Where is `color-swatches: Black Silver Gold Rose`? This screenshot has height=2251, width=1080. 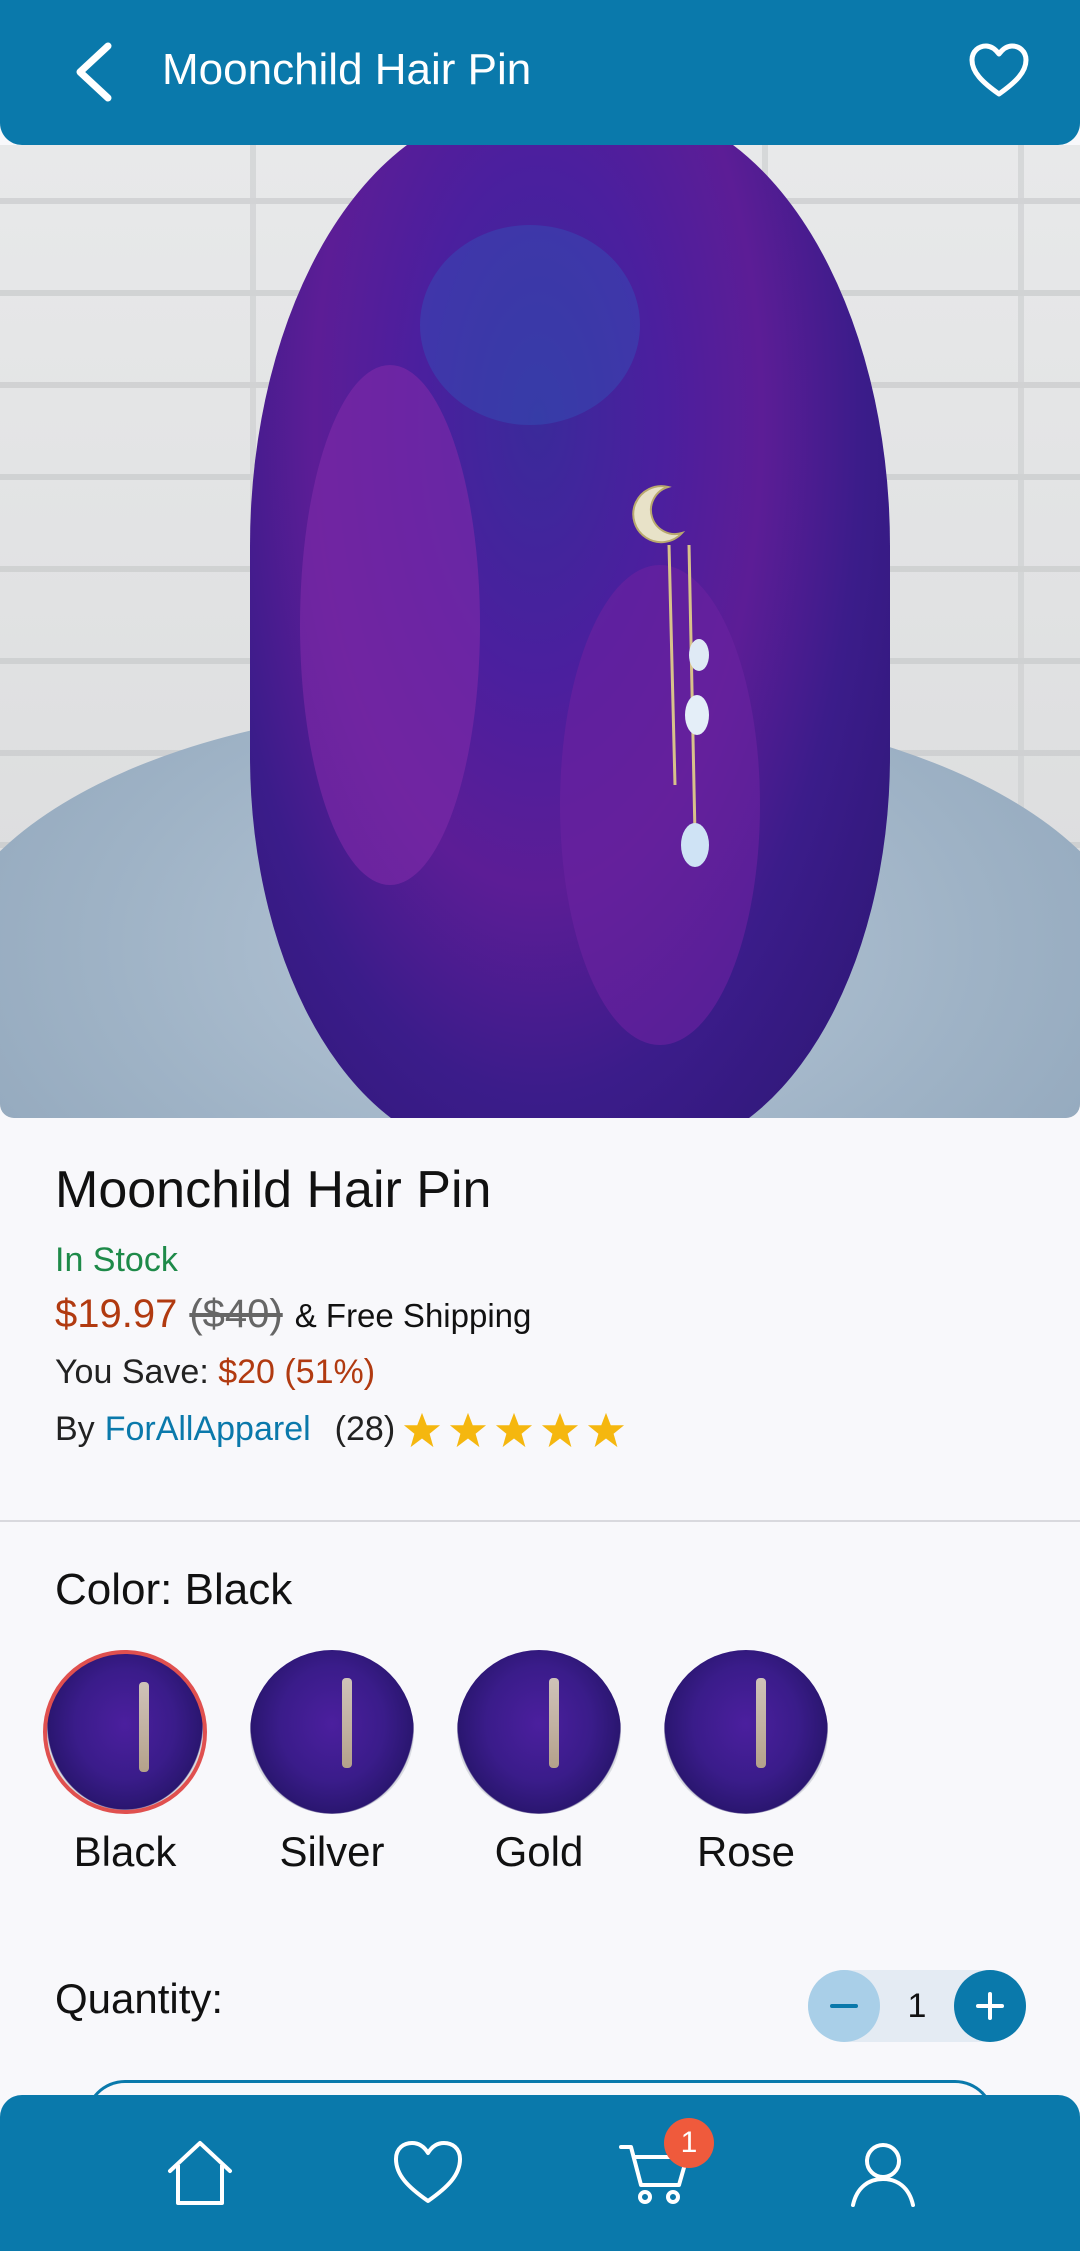 color-swatches: Black Silver Gold Rose is located at coordinates (435, 1763).